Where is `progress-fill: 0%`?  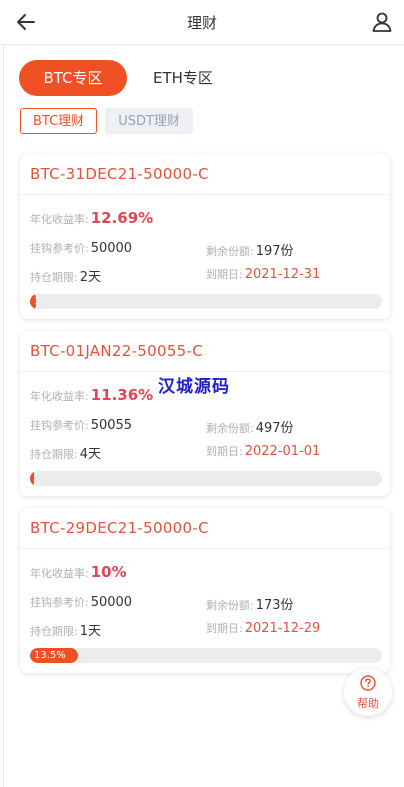 progress-fill: 0% is located at coordinates (32, 478).